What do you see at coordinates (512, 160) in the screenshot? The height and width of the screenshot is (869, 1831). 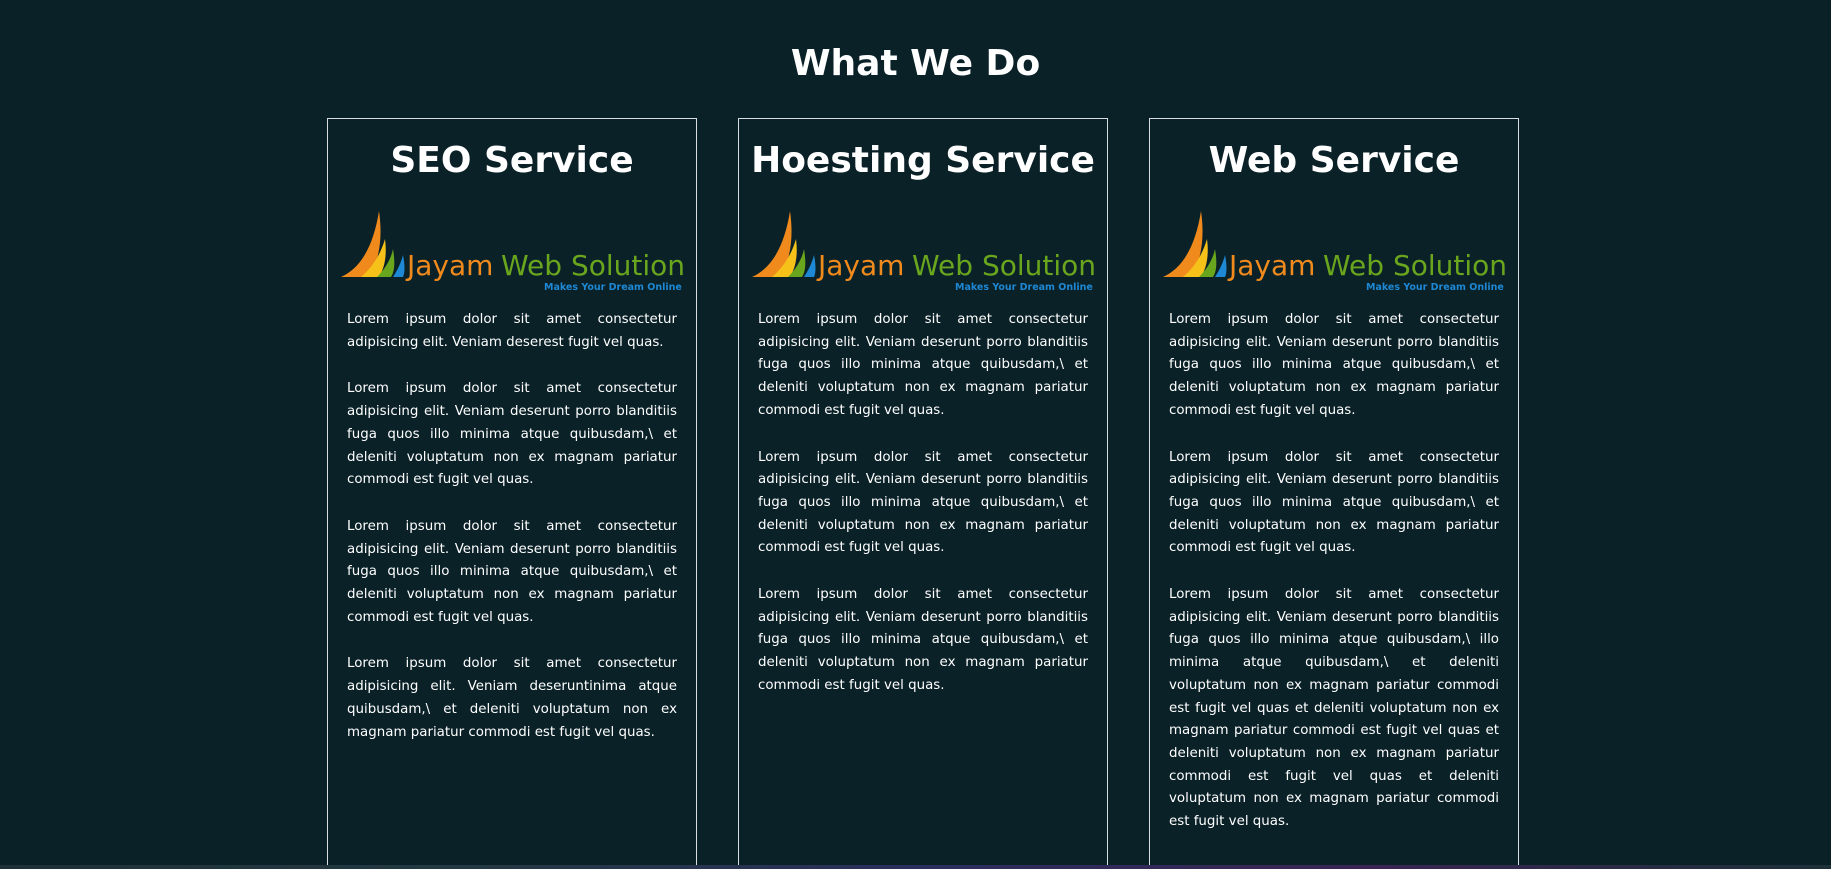 I see `card-title: SEO Service` at bounding box center [512, 160].